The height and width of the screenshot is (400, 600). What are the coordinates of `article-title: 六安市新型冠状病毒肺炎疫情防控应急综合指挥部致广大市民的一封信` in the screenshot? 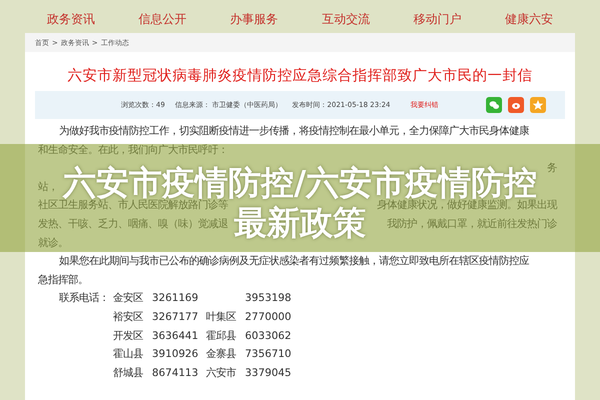 It's located at (300, 76).